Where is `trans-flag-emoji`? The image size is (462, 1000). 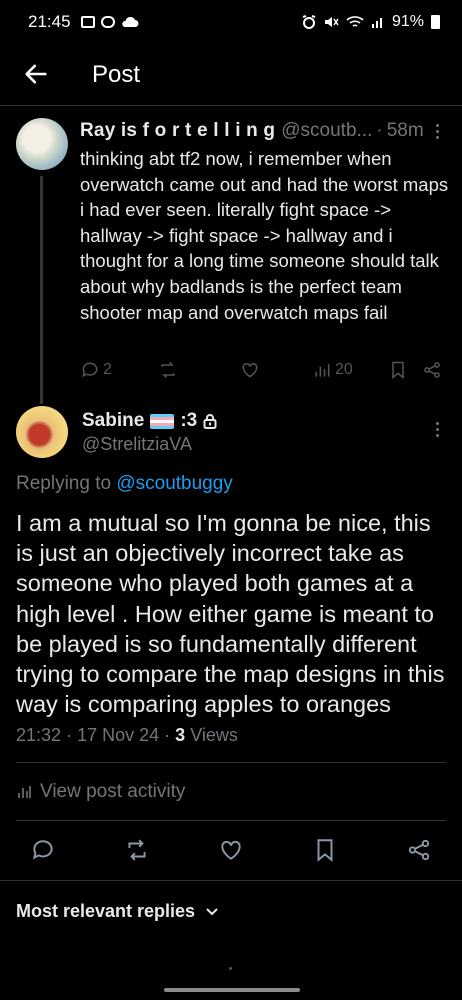
trans-flag-emoji is located at coordinates (162, 421).